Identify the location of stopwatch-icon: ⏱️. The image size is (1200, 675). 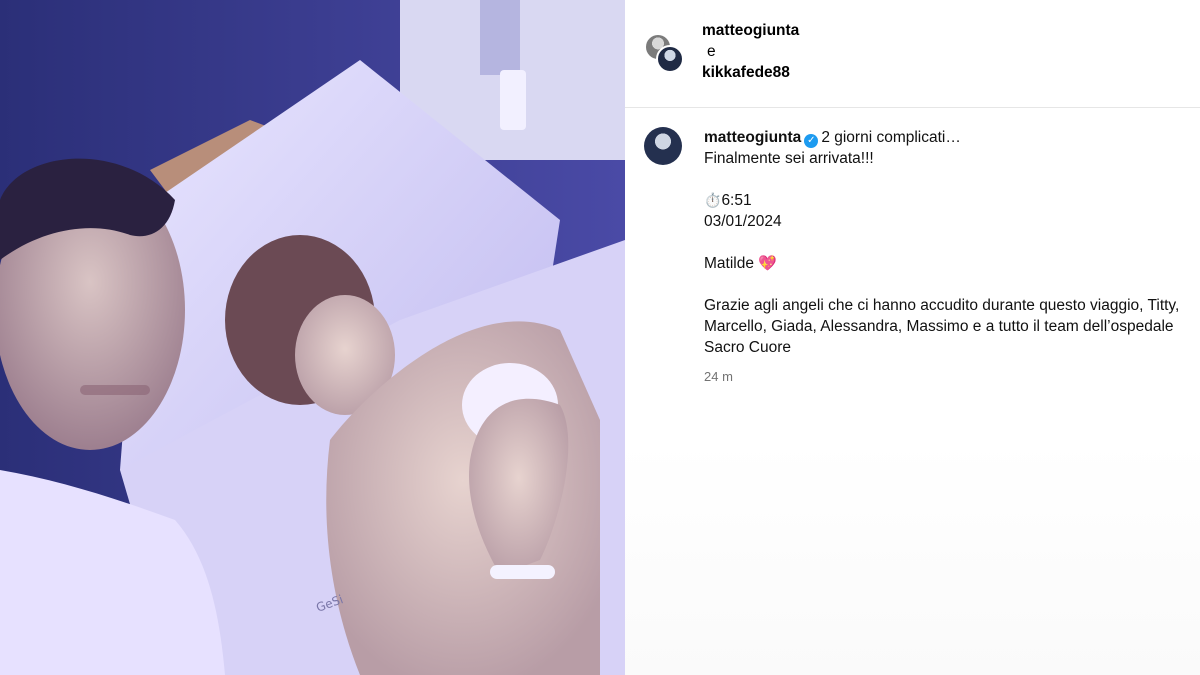
(713, 200).